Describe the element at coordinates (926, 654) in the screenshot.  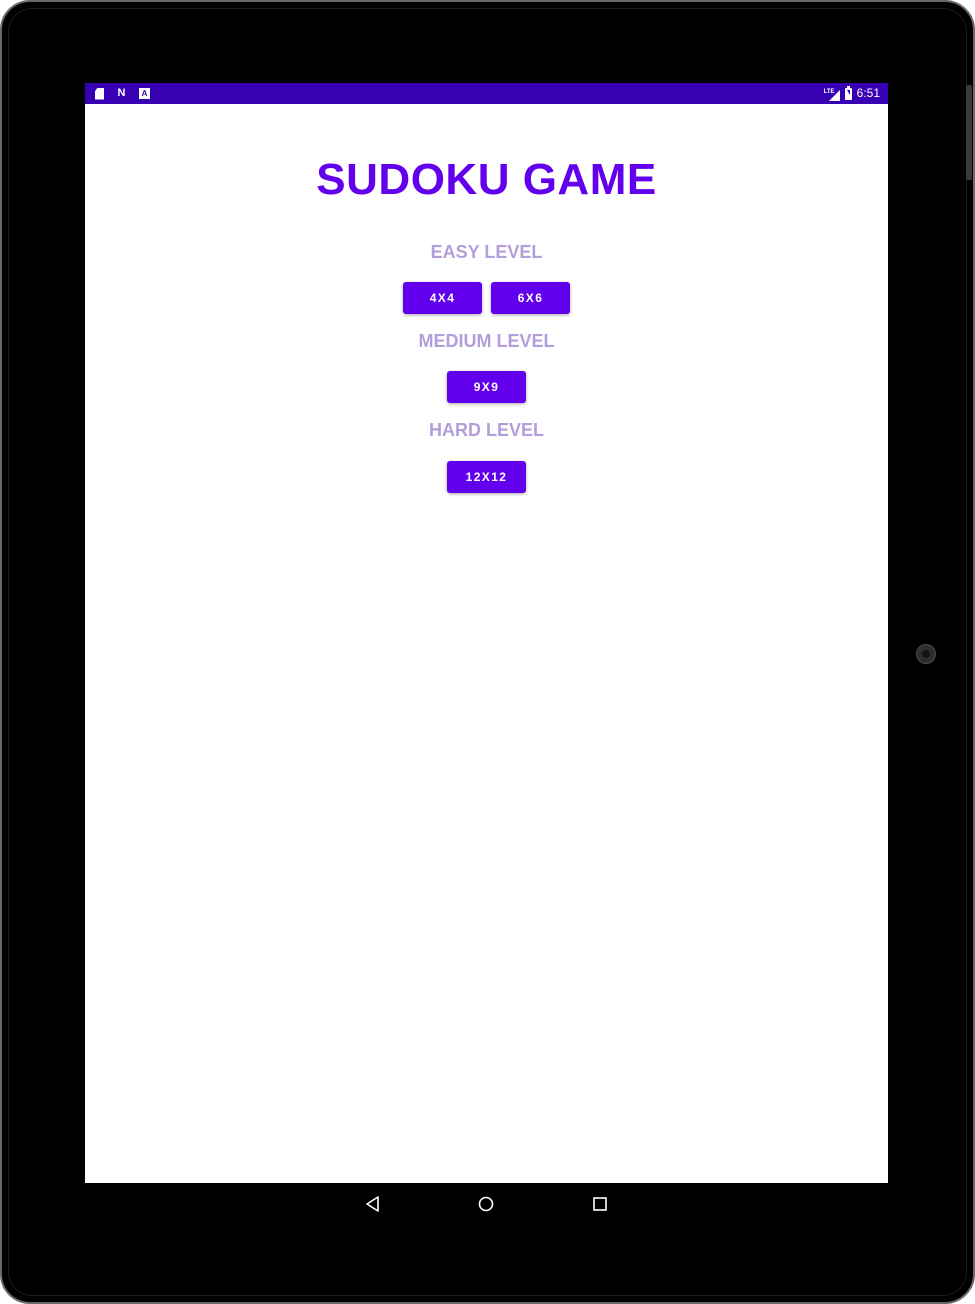
I see `front-camera` at that location.